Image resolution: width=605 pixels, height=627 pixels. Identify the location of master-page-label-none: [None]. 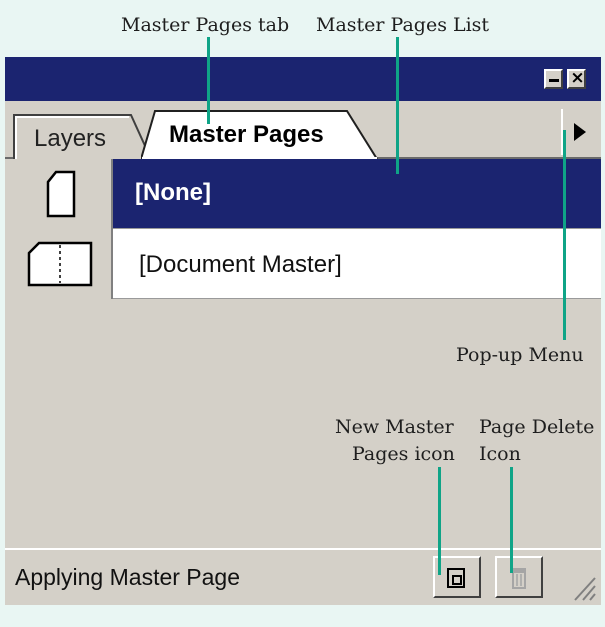
(173, 192).